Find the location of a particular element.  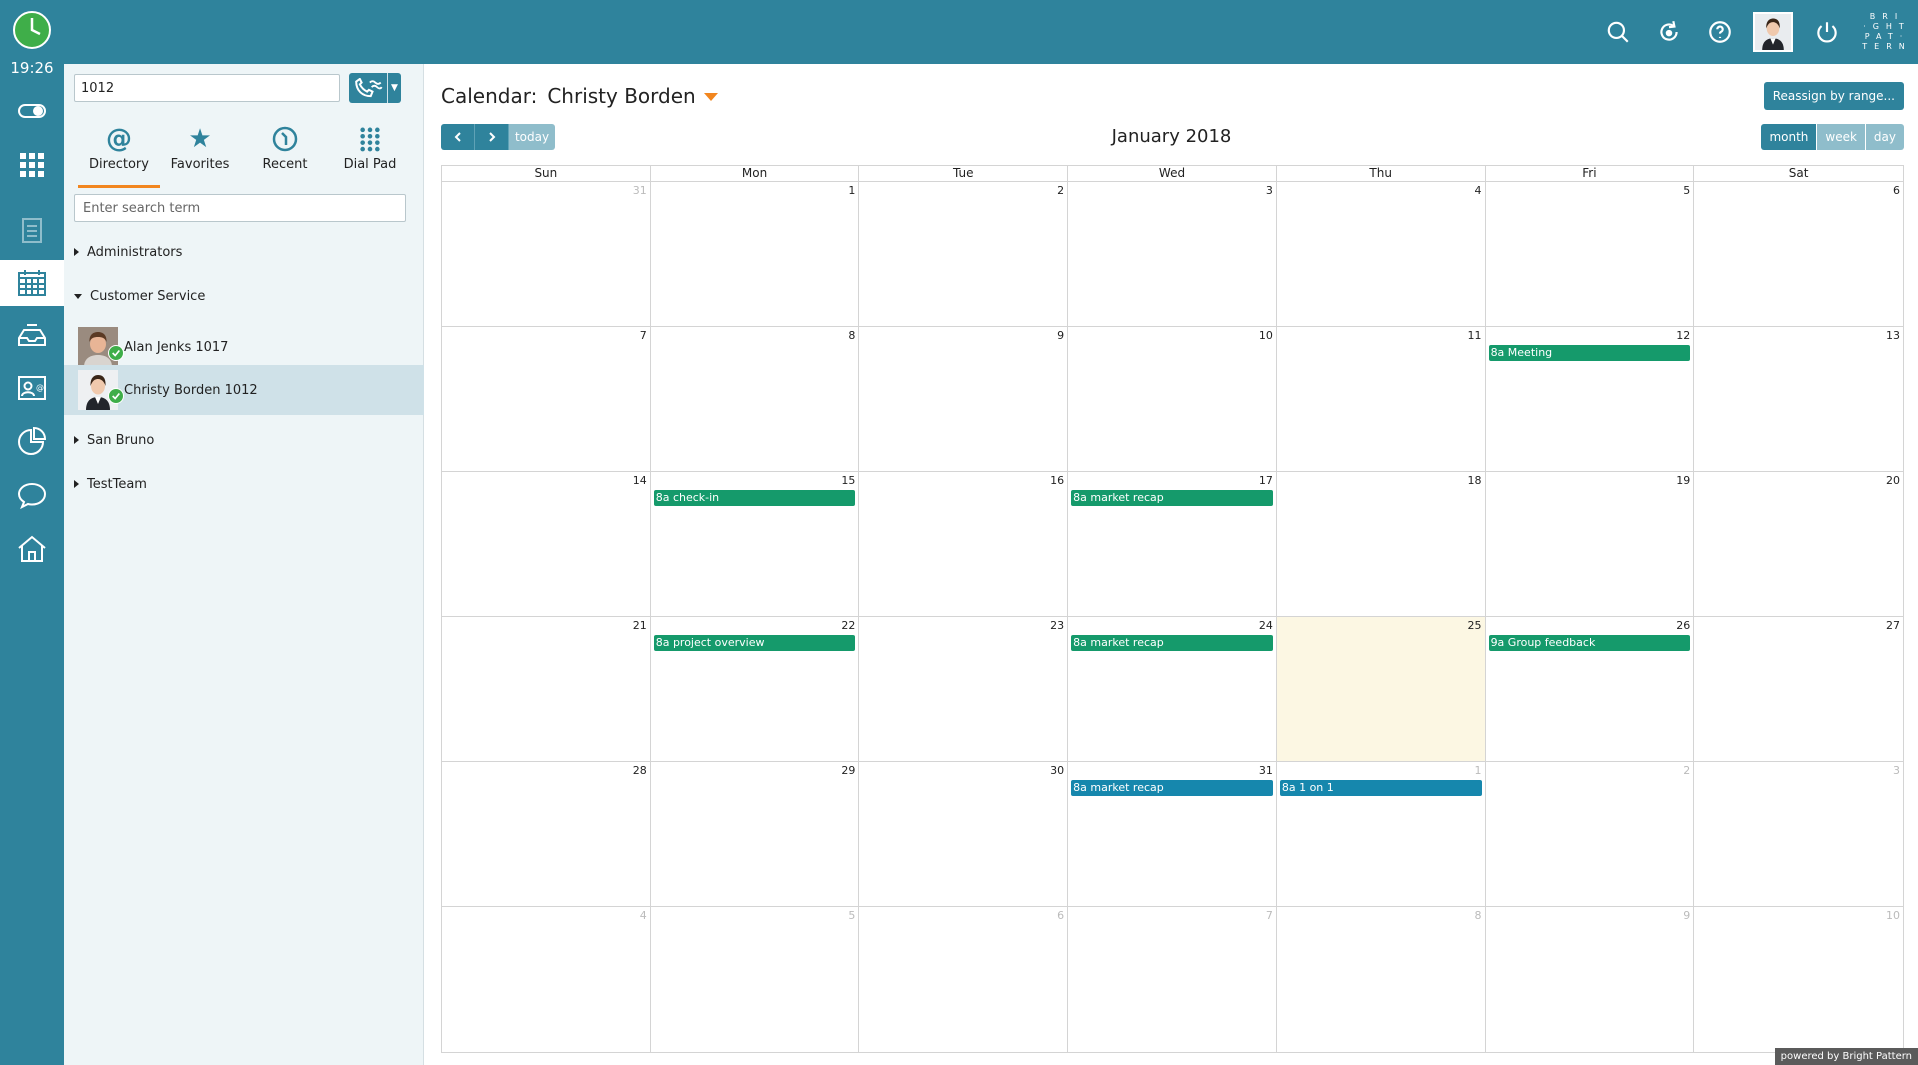

day-cell: 12 8a Meeting is located at coordinates (1590, 399).